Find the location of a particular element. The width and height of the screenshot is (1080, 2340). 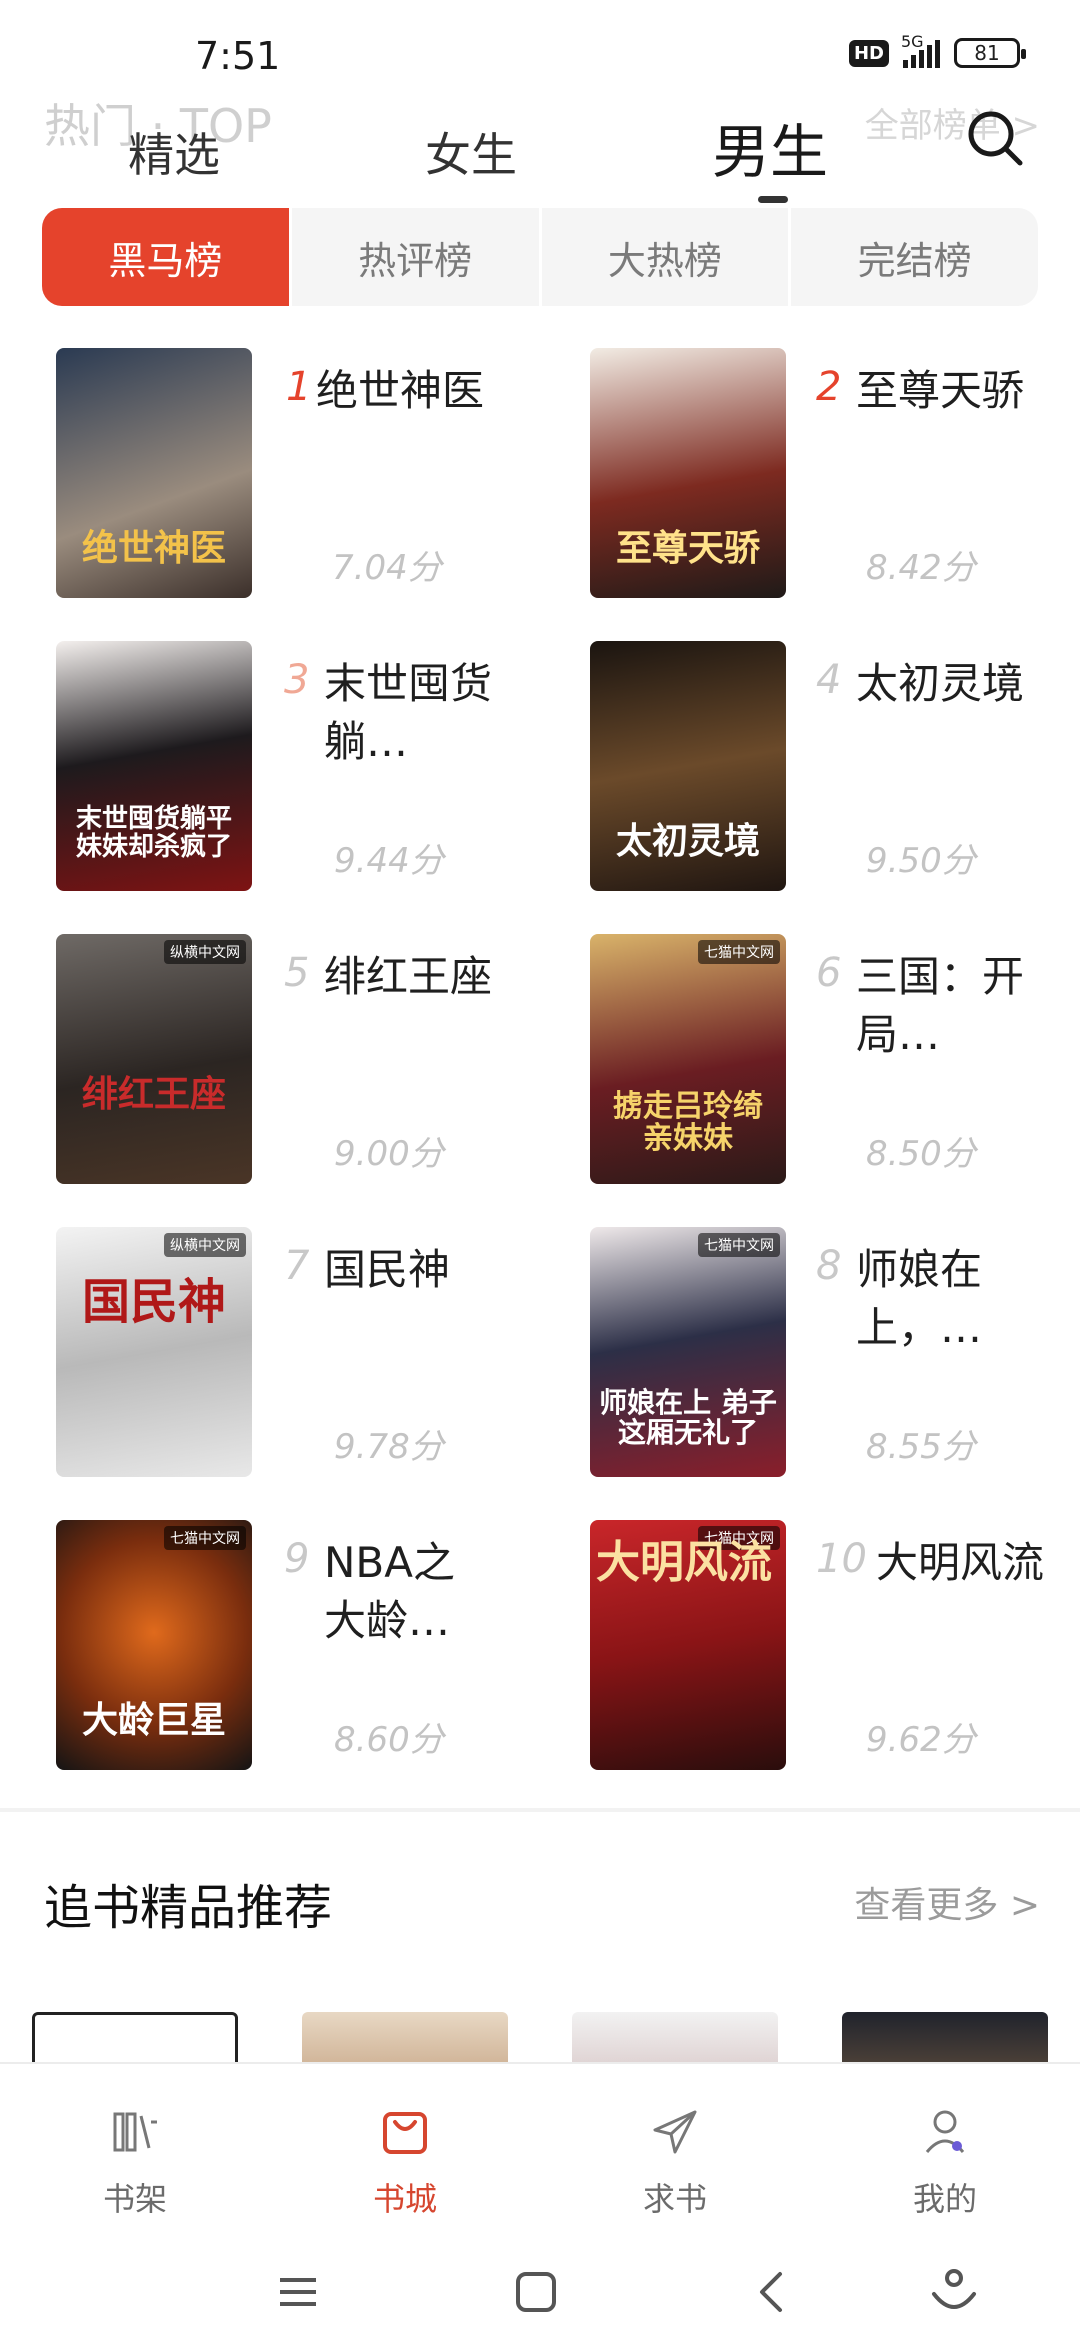

book-score: 9.50分 is located at coordinates (921, 861).